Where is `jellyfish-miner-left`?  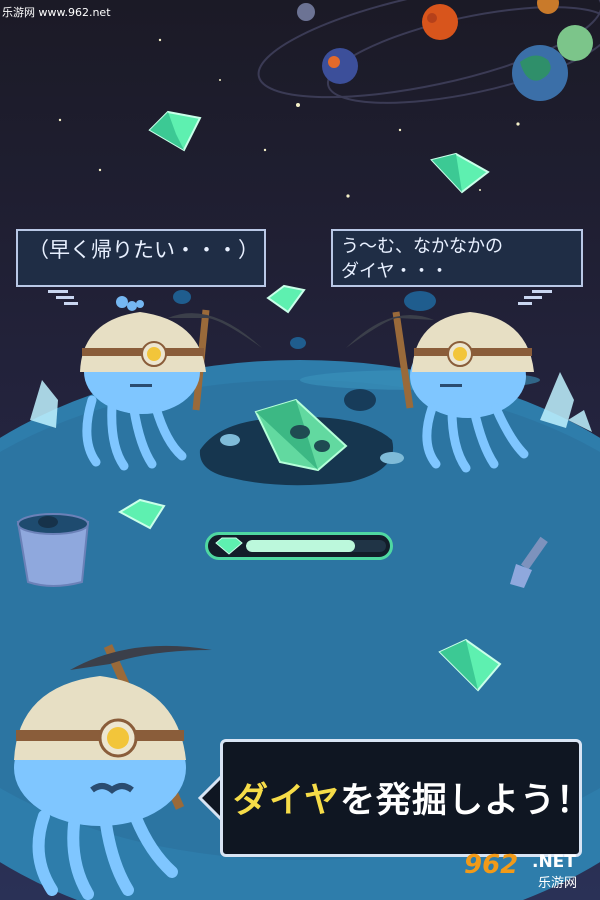
jellyfish-miner-left is located at coordinates (171, 390).